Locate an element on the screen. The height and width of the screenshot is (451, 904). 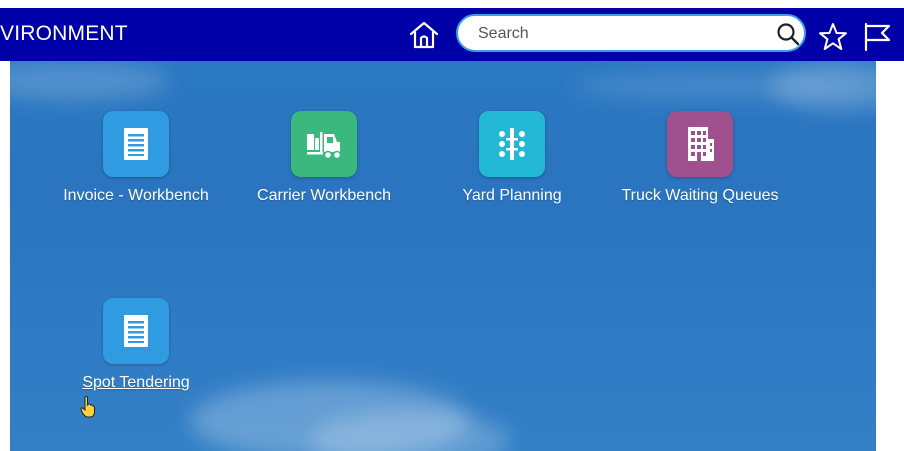
search-button is located at coordinates (788, 34).